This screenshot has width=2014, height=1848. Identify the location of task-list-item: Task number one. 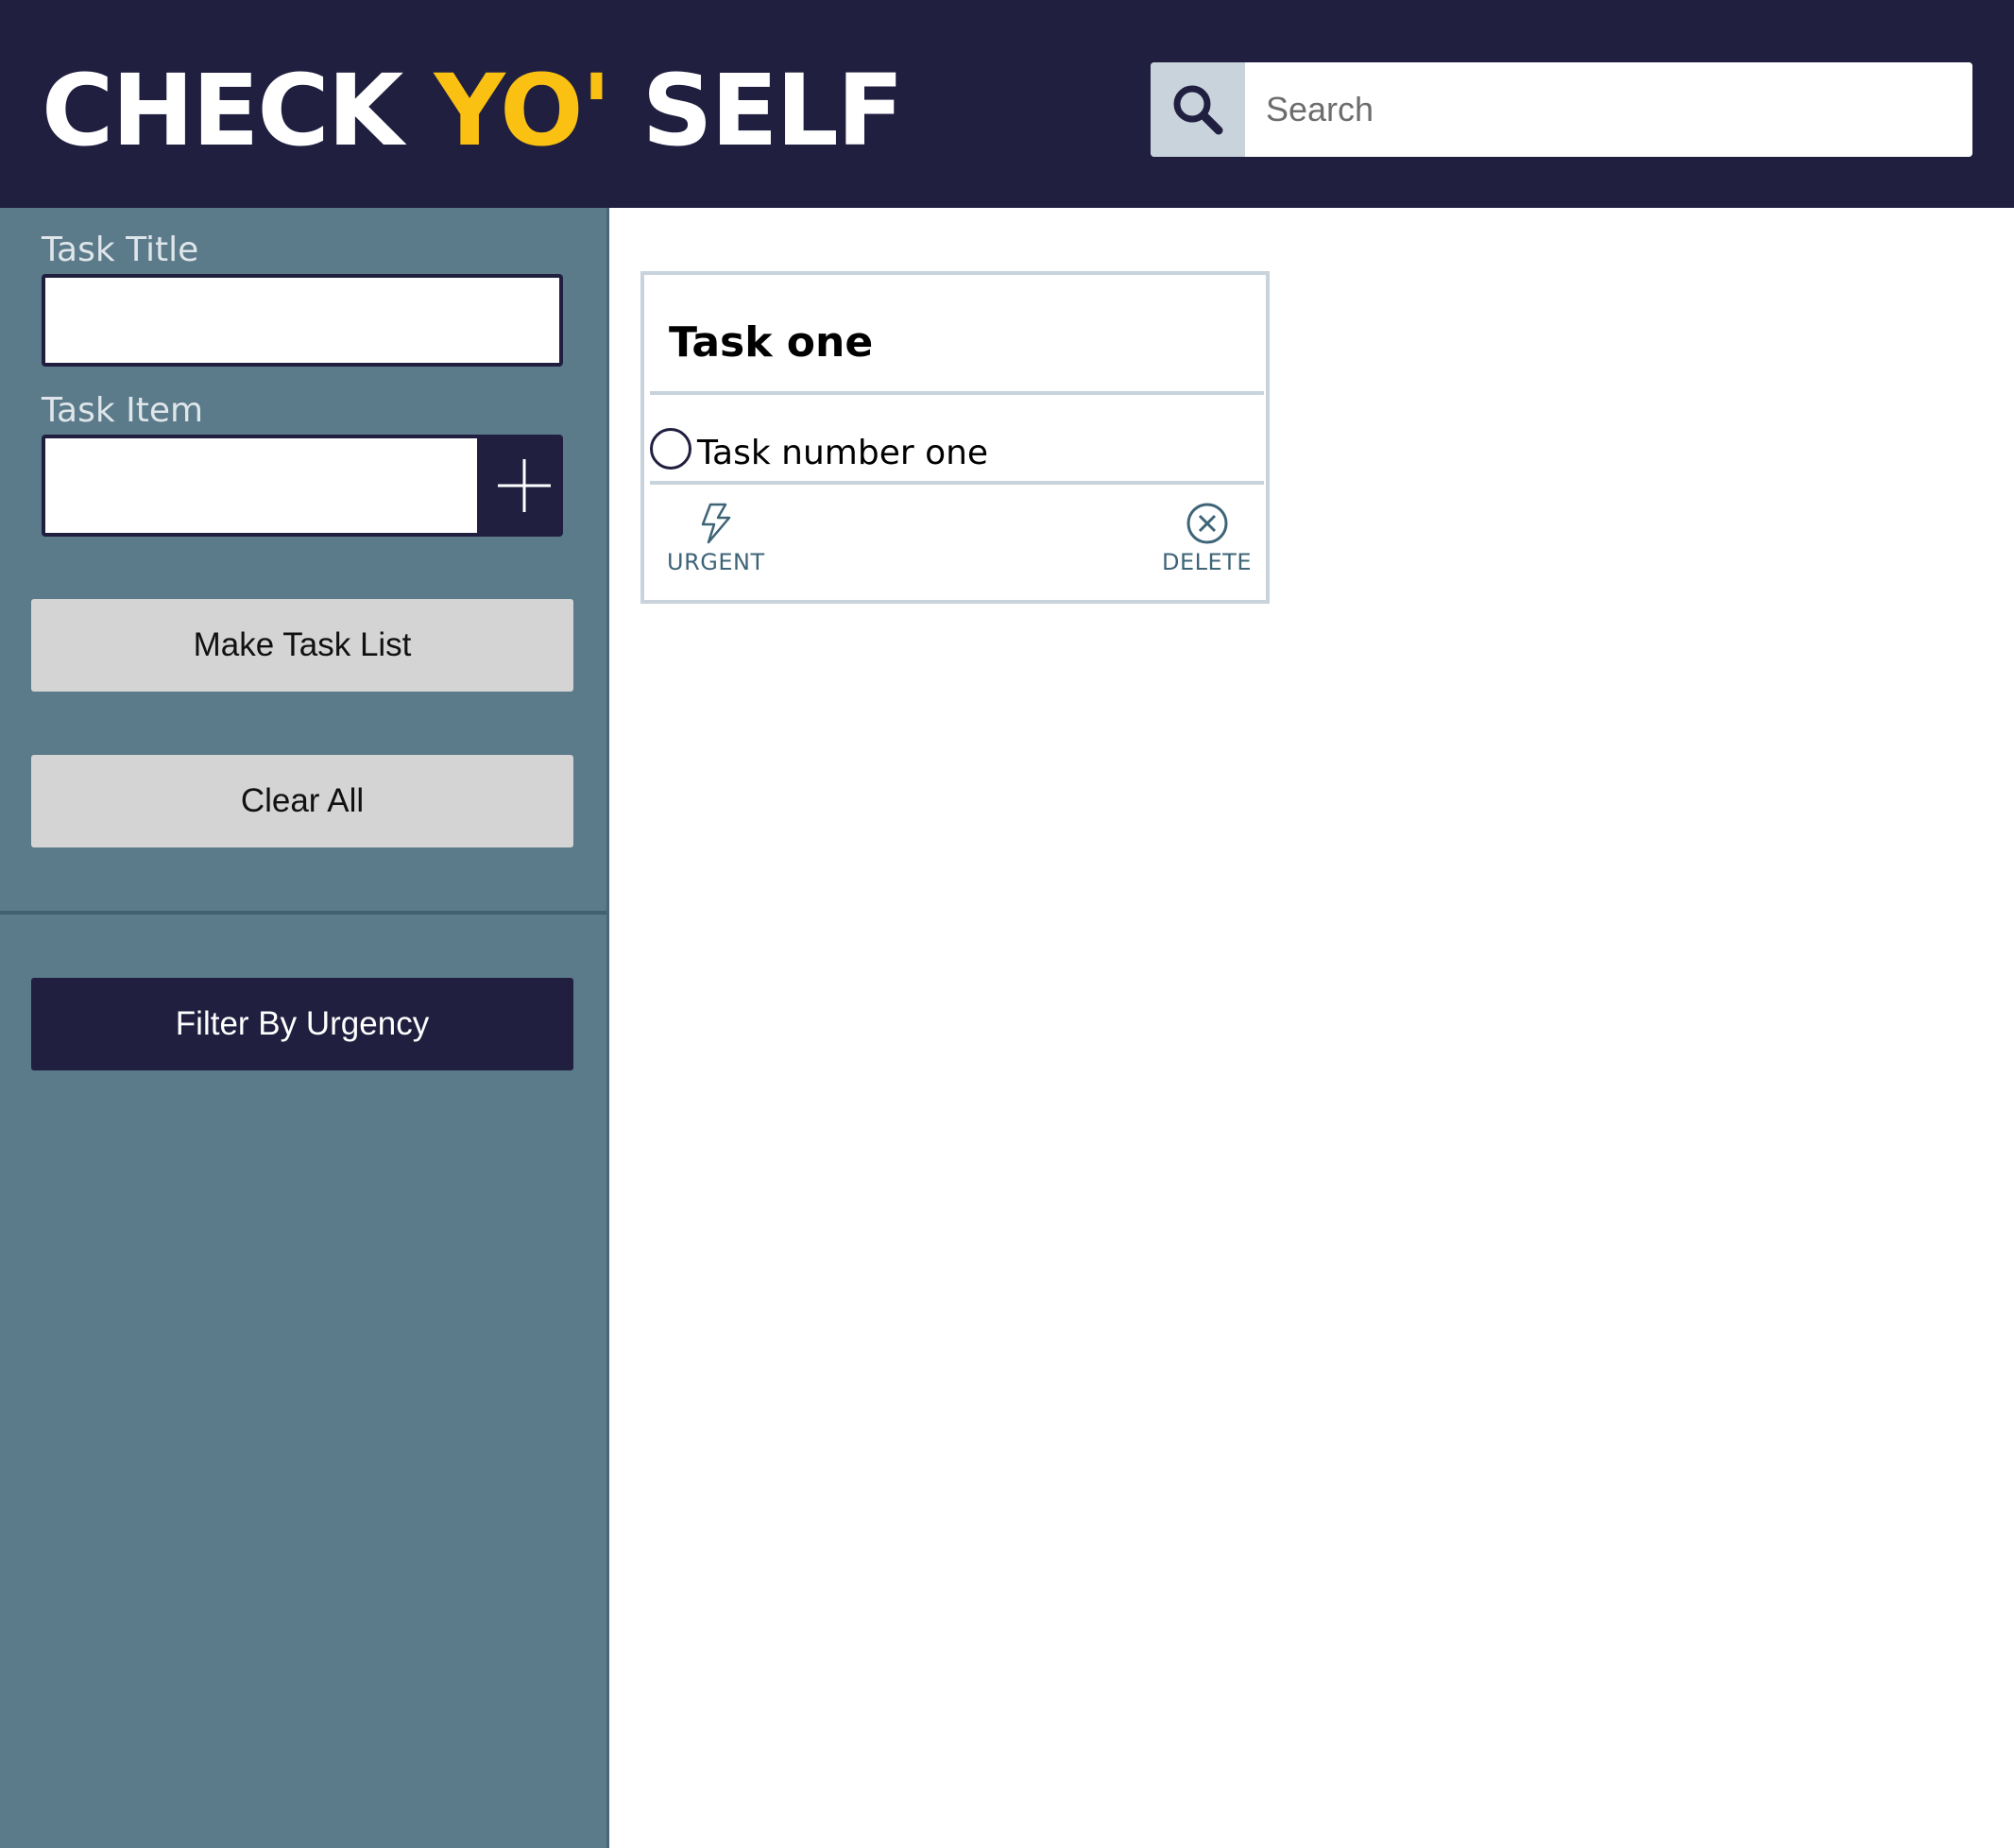
(819, 452).